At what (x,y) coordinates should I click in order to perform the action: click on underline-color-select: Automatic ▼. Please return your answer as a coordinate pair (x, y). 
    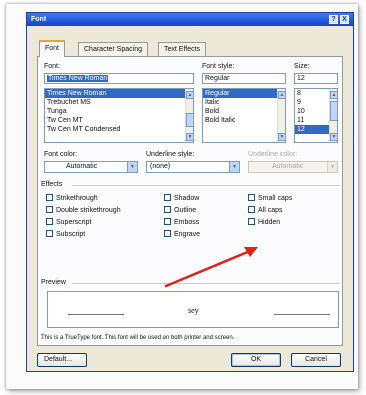
    Looking at the image, I should click on (293, 167).